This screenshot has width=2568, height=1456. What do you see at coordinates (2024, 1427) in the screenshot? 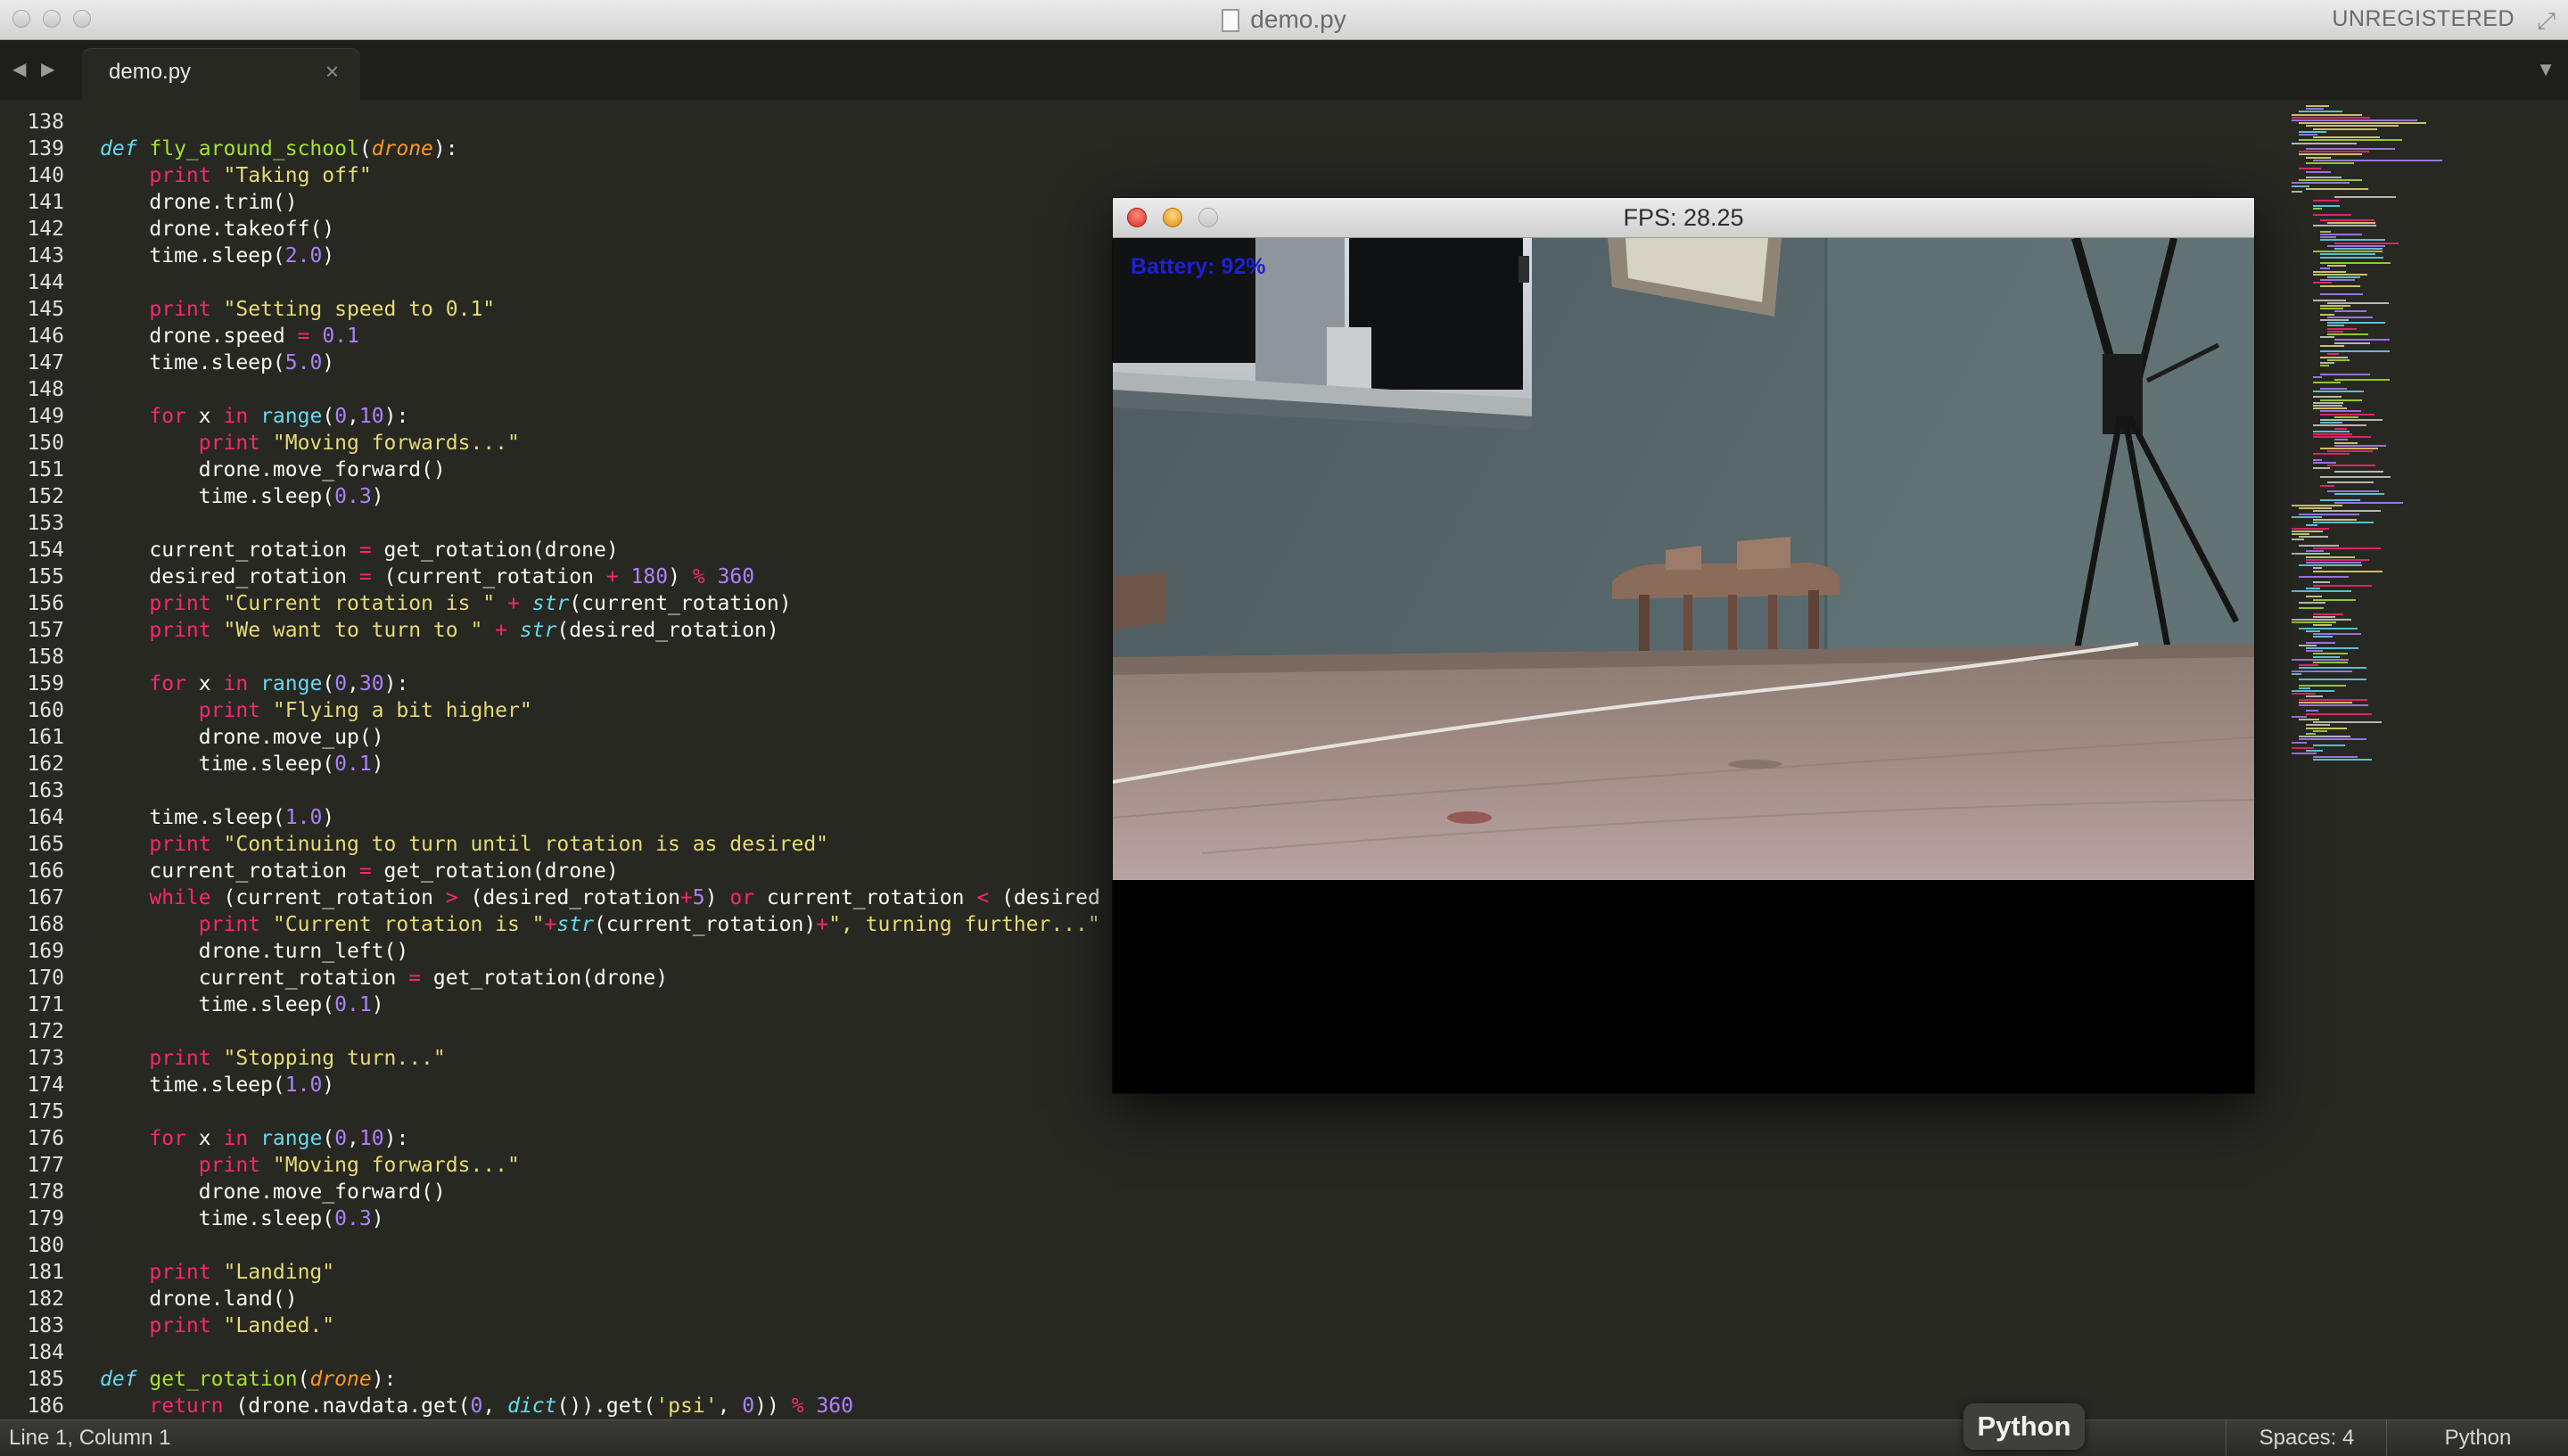
I see `syntax-popup: Python` at bounding box center [2024, 1427].